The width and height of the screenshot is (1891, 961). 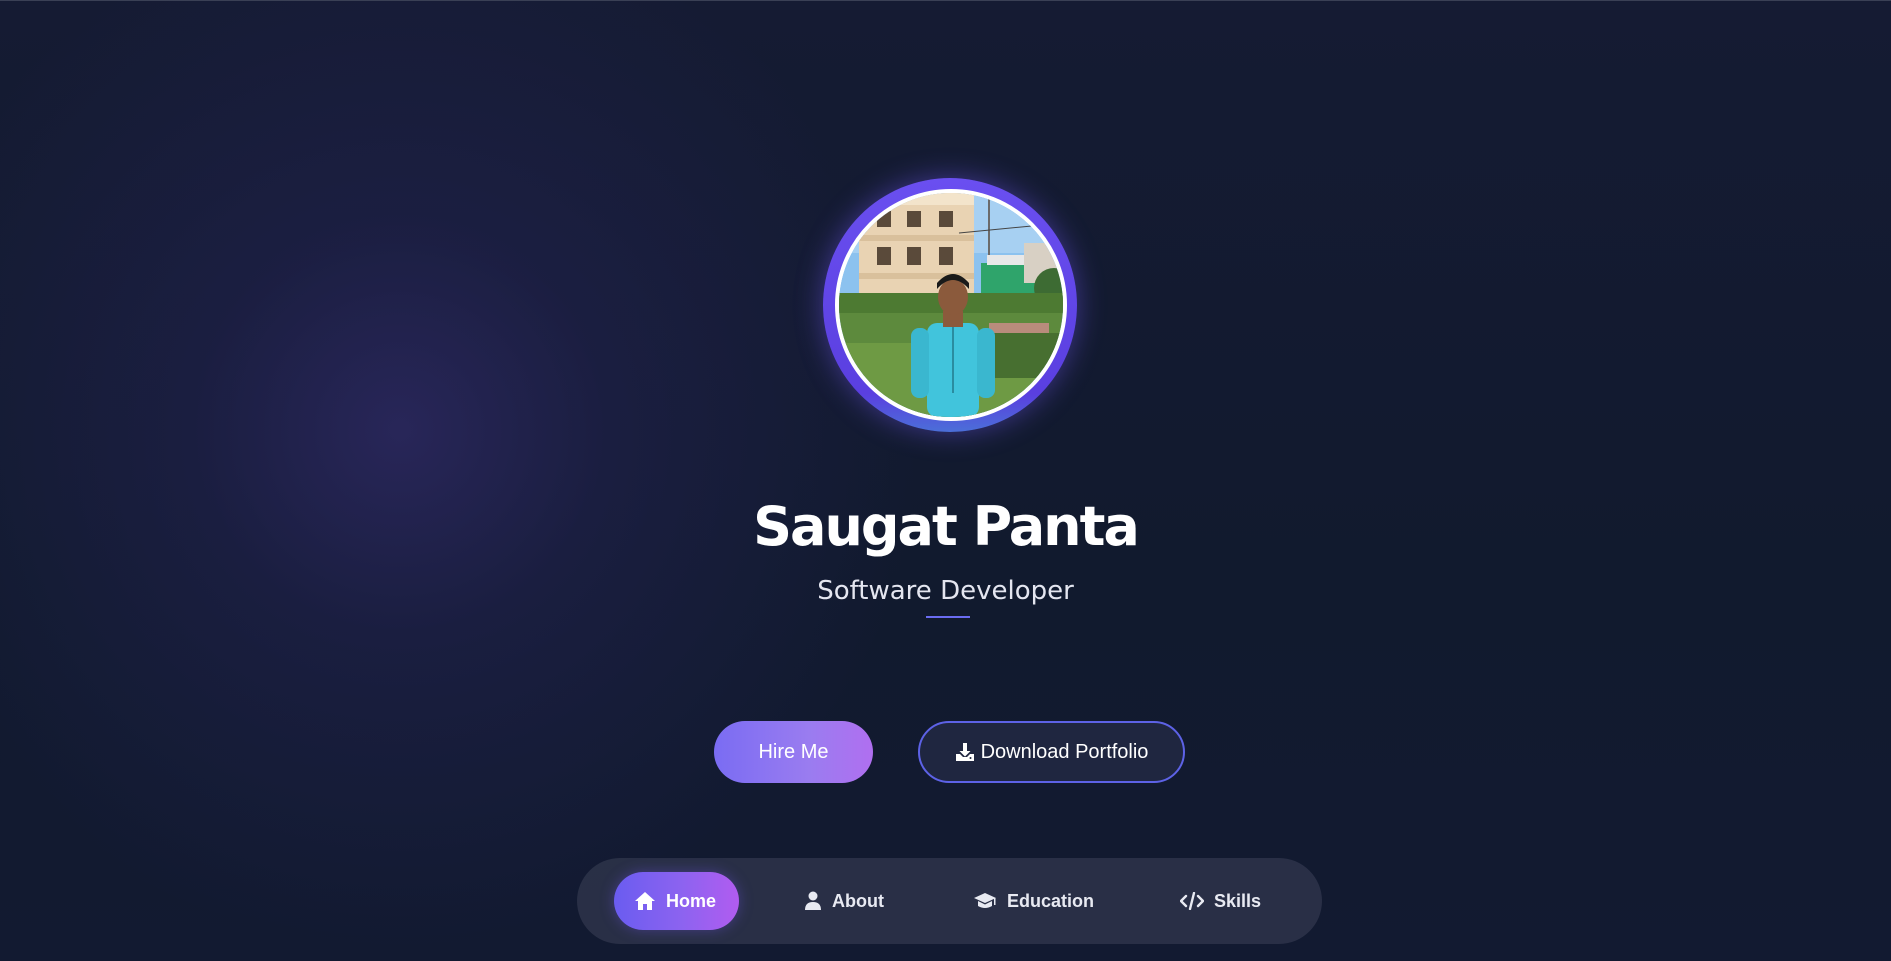 What do you see at coordinates (1051, 900) in the screenshot?
I see `nav-item-label: Education` at bounding box center [1051, 900].